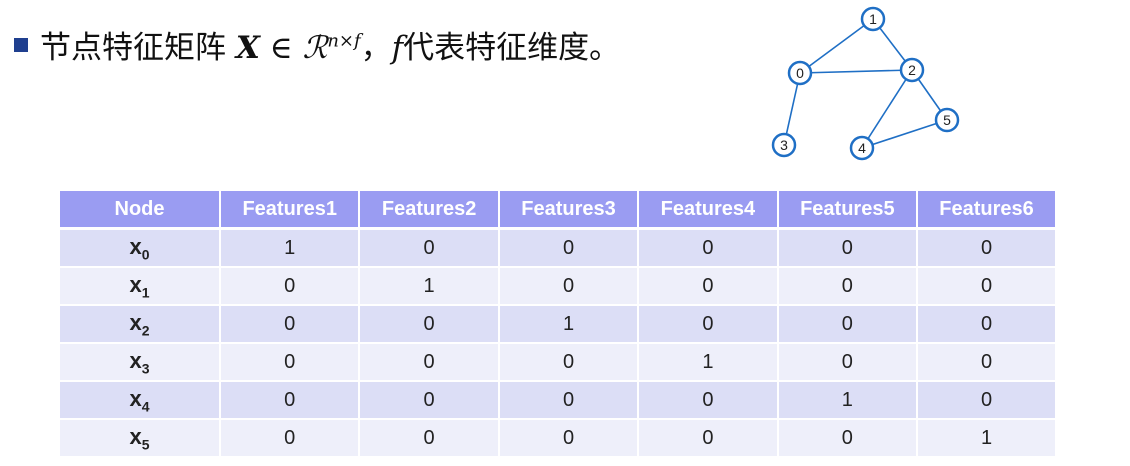 The height and width of the screenshot is (466, 1130). I want to click on node-subscript: 4, so click(145, 406).